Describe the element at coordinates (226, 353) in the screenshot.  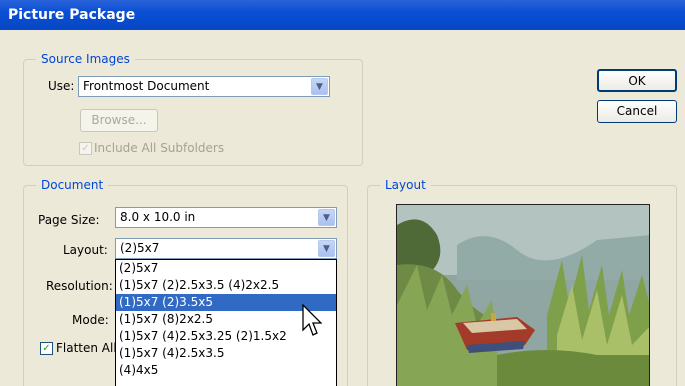
I see `layout-option: (1)5x7 (4)2.5x3.5` at that location.